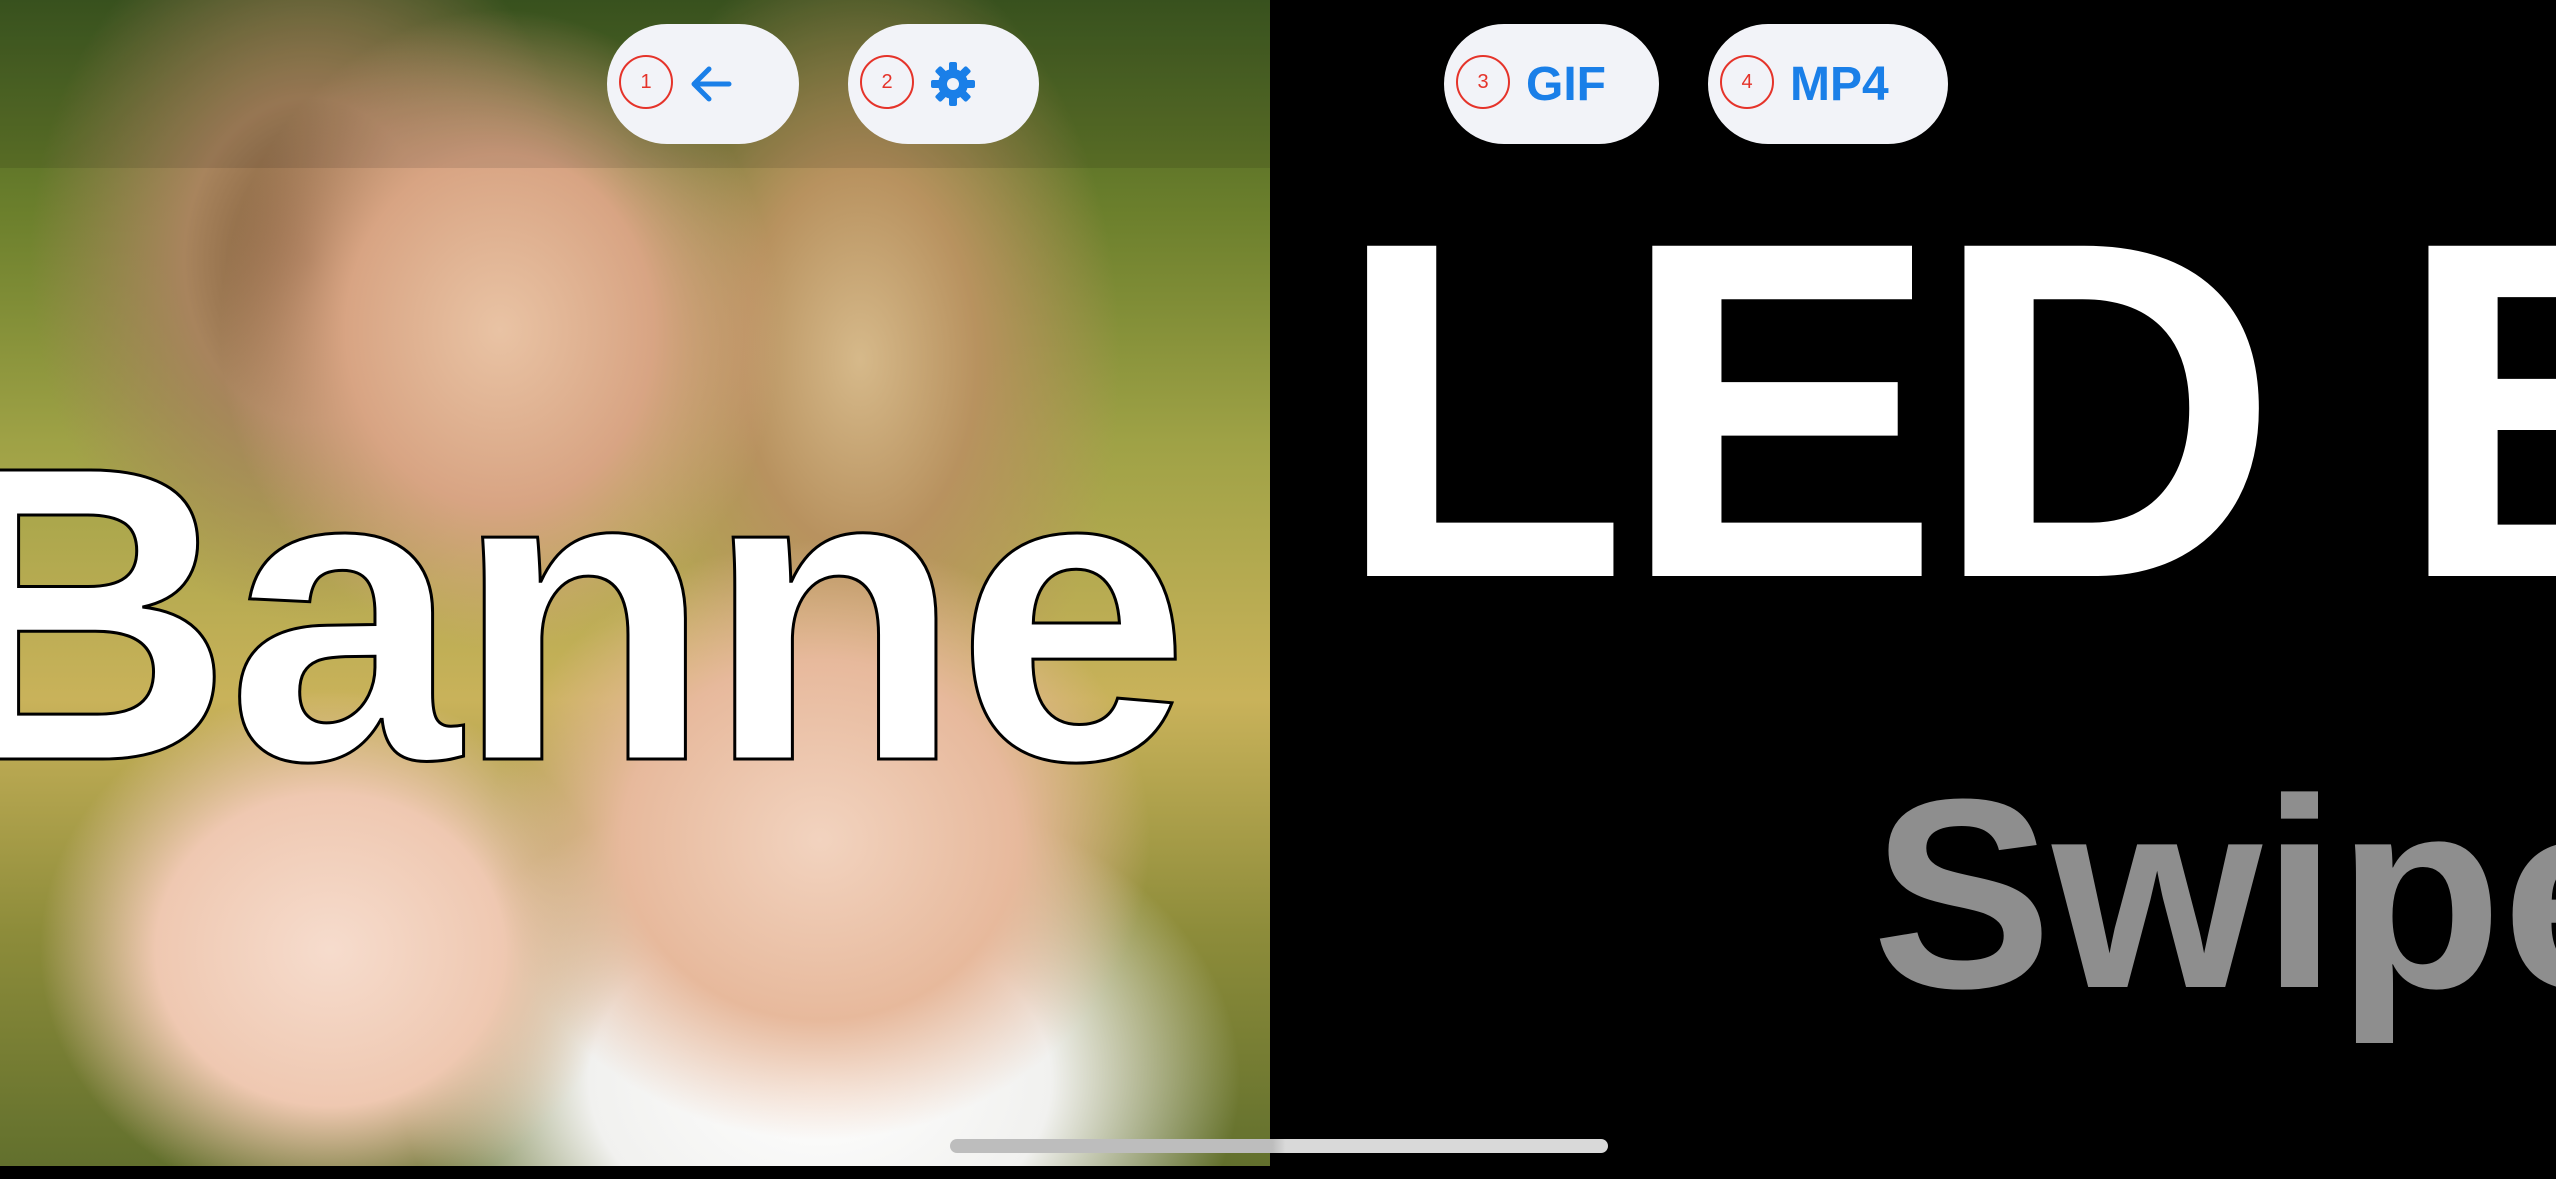 The image size is (2556, 1179). I want to click on export-mp4-button: 4 MP4, so click(1828, 84).